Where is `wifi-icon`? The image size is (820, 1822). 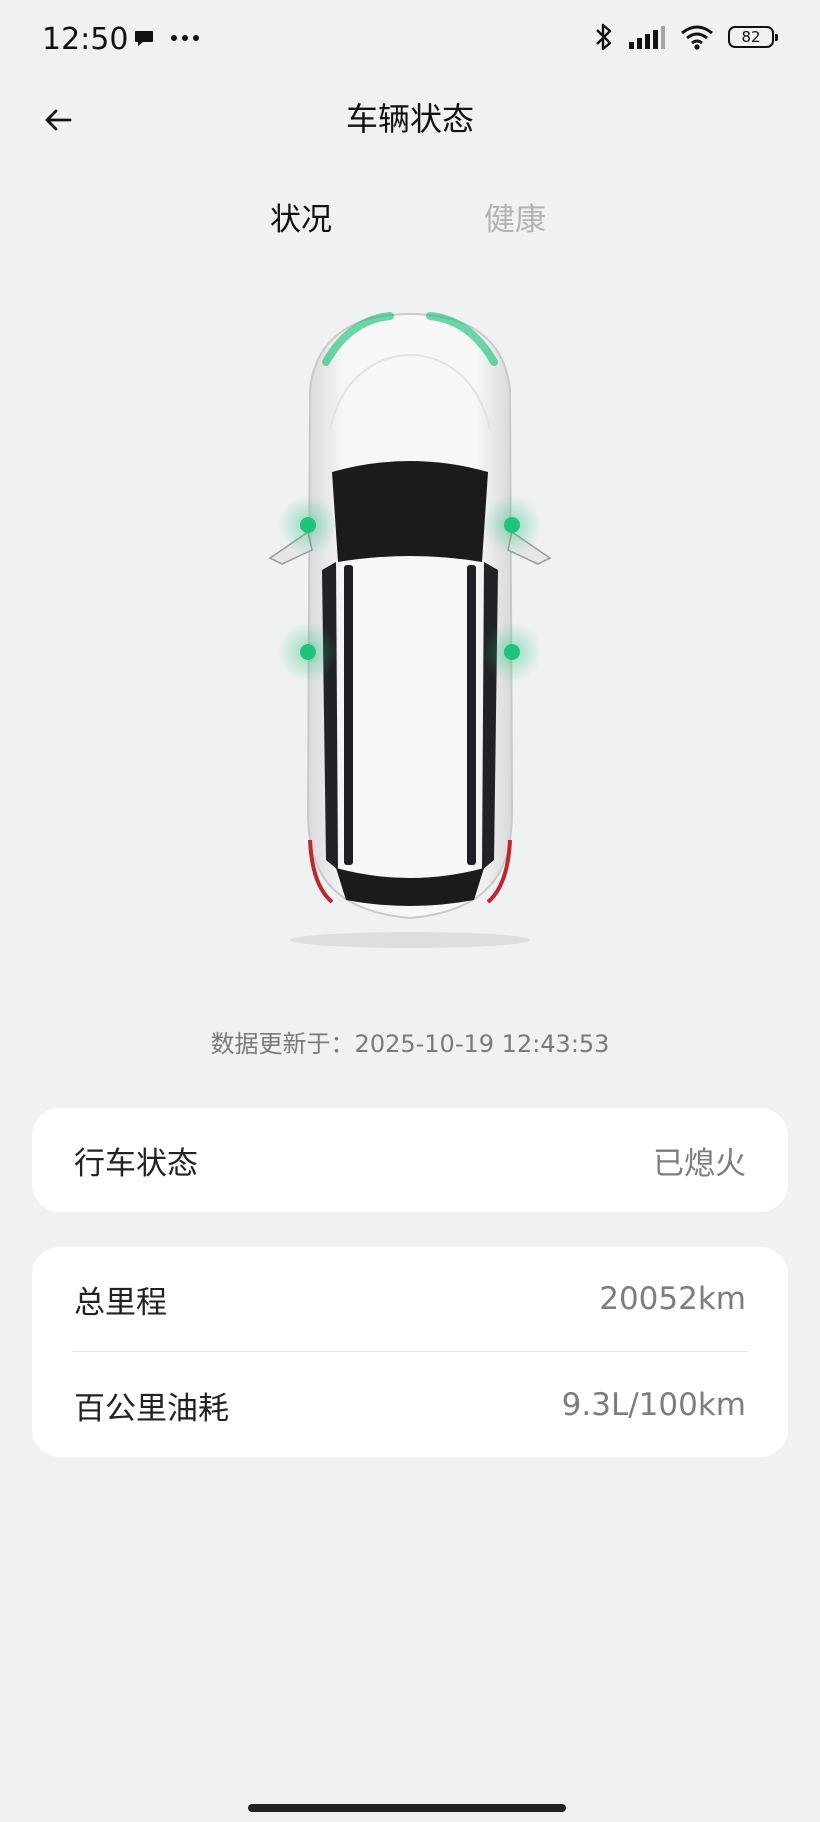 wifi-icon is located at coordinates (697, 37).